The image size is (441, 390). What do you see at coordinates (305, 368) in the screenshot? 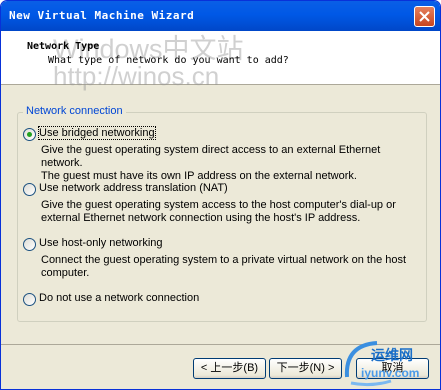
I see `next-button: 下一步(N) >` at bounding box center [305, 368].